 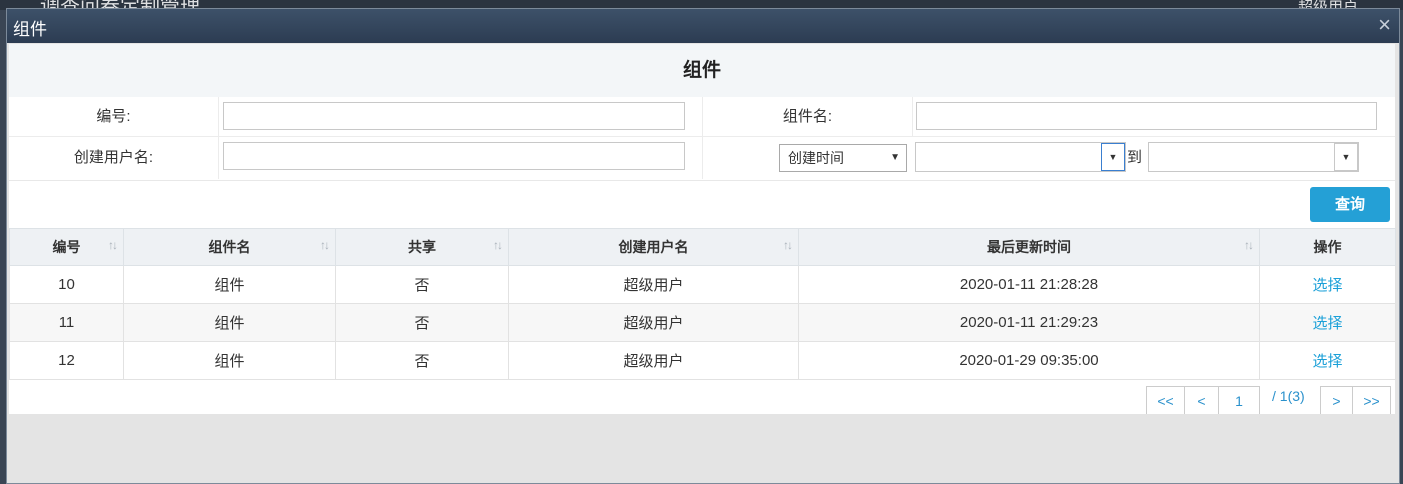 I want to click on cell-updated: 2020-01-11 21:29:23, so click(x=1029, y=322).